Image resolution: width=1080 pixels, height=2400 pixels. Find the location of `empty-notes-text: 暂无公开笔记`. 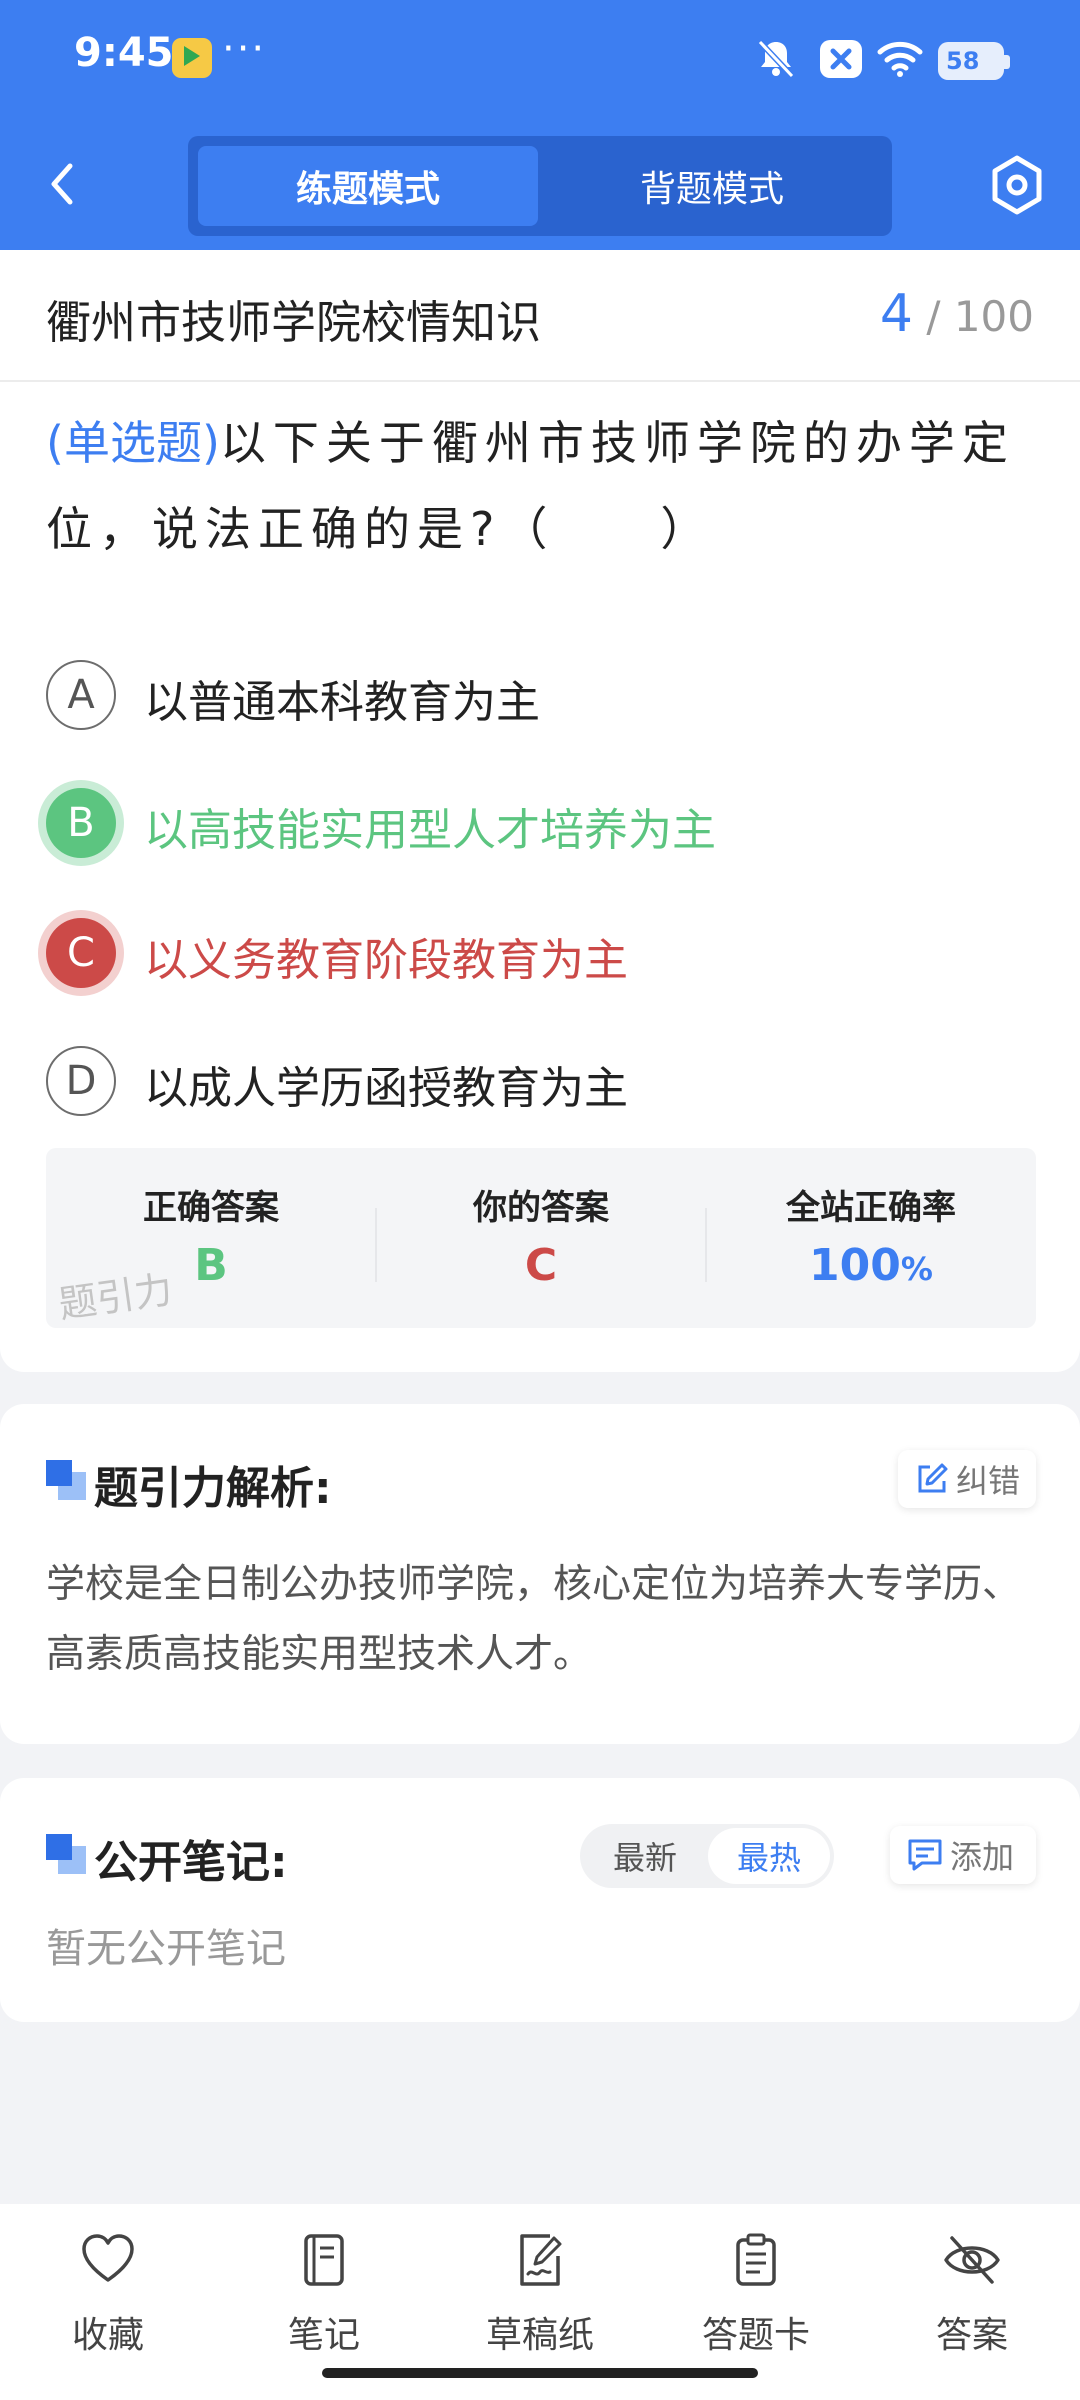

empty-notes-text: 暂无公开笔记 is located at coordinates (166, 1949).